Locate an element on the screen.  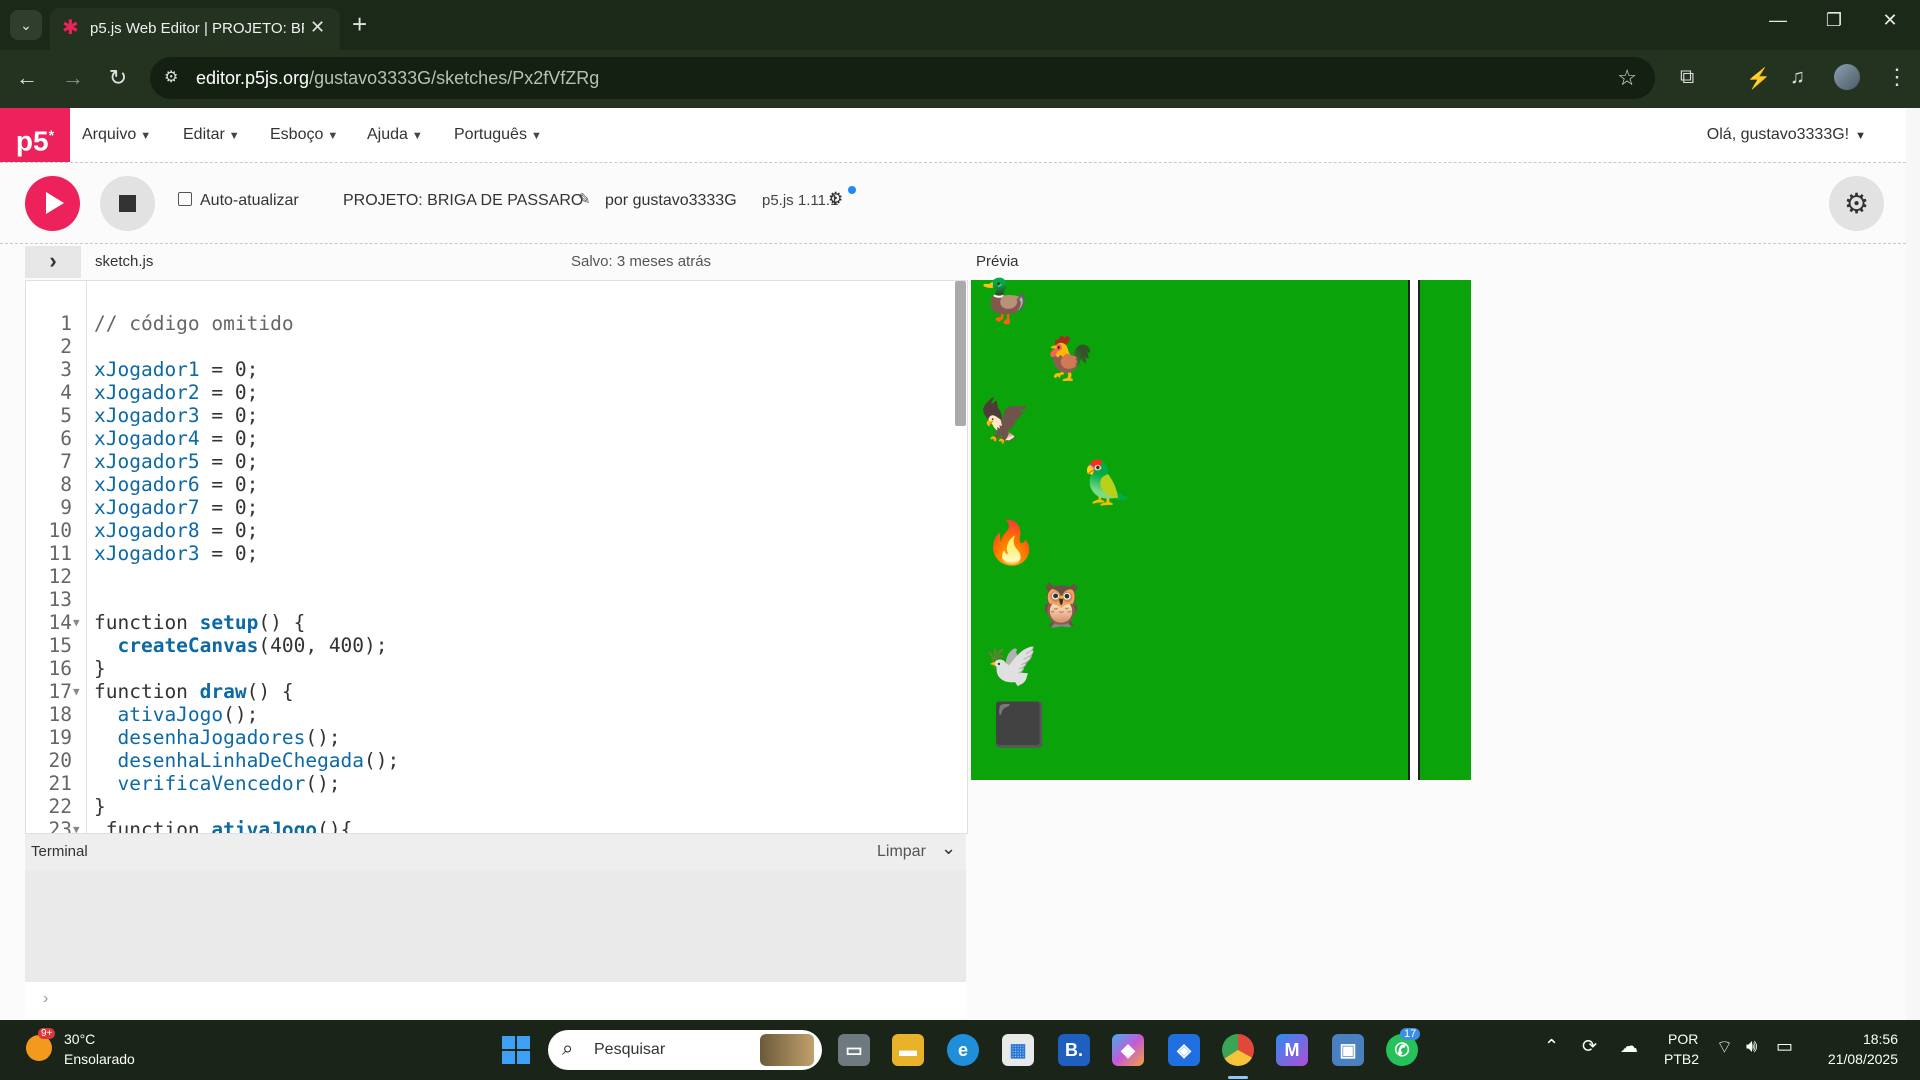
code-line: 1 // código omitido is located at coordinates (496, 323).